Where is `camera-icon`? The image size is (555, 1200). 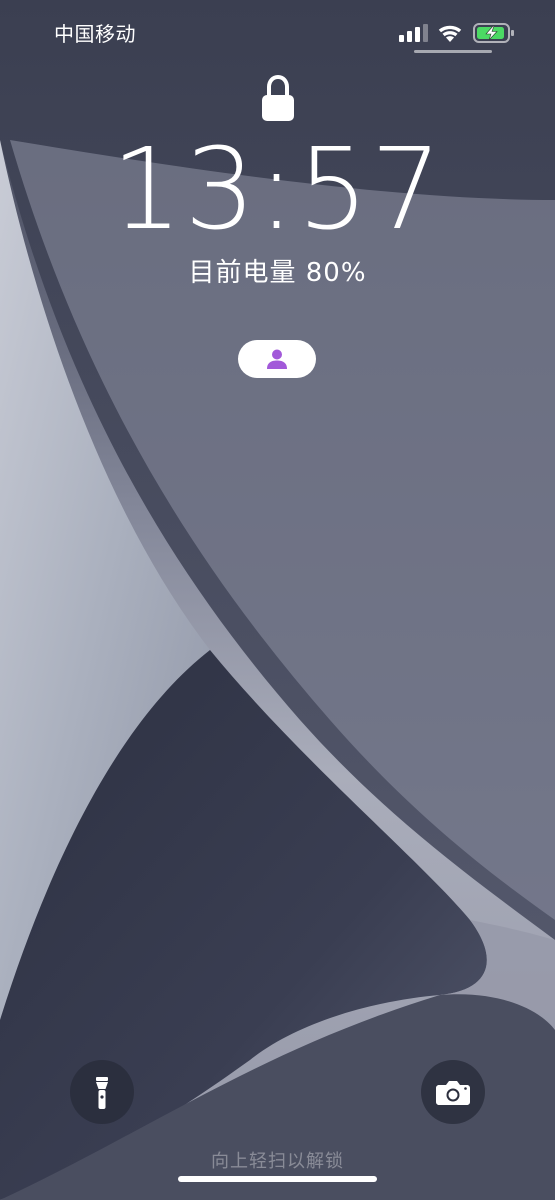
camera-icon is located at coordinates (453, 1093).